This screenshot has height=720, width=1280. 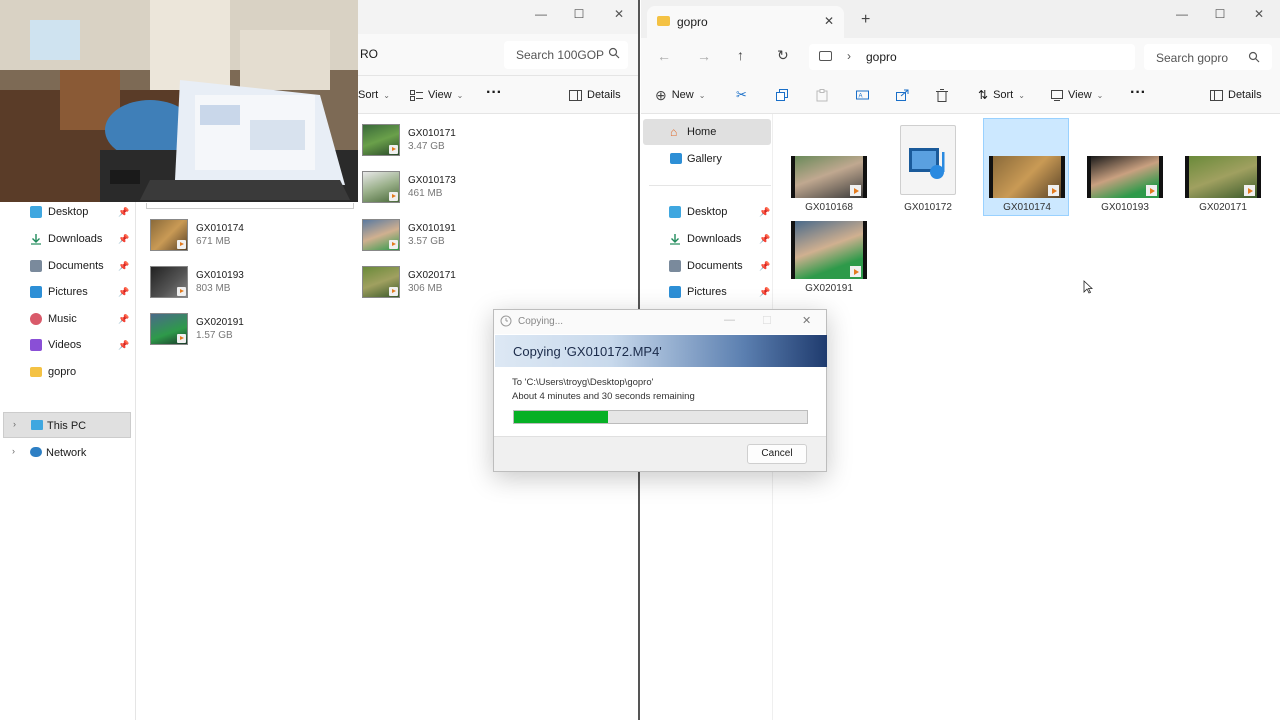 I want to click on media-file-icon, so click(x=928, y=160).